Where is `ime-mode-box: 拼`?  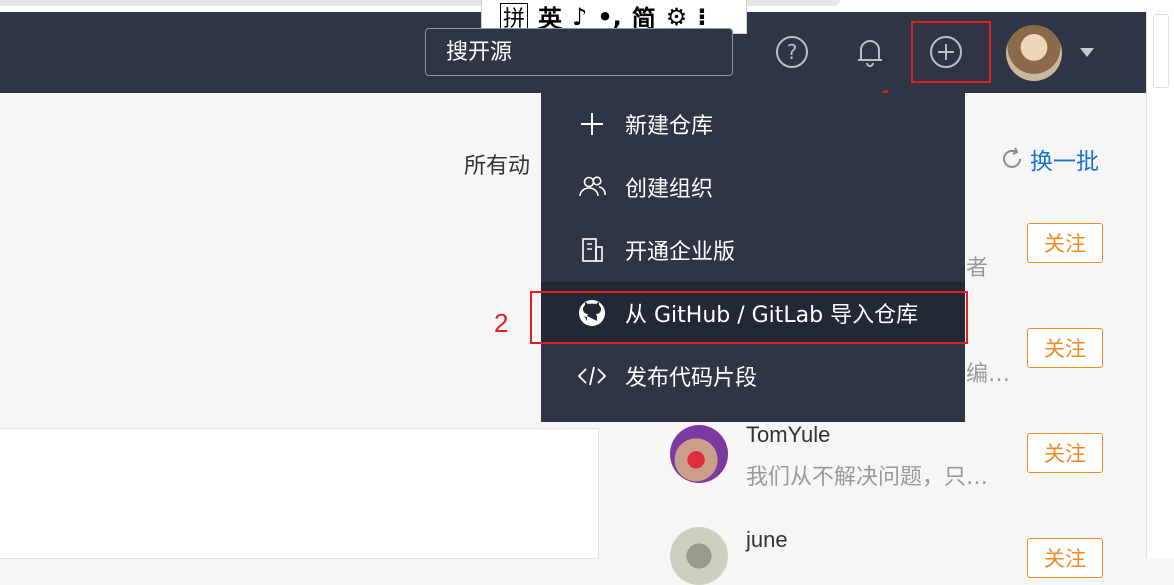 ime-mode-box: 拼 is located at coordinates (514, 17).